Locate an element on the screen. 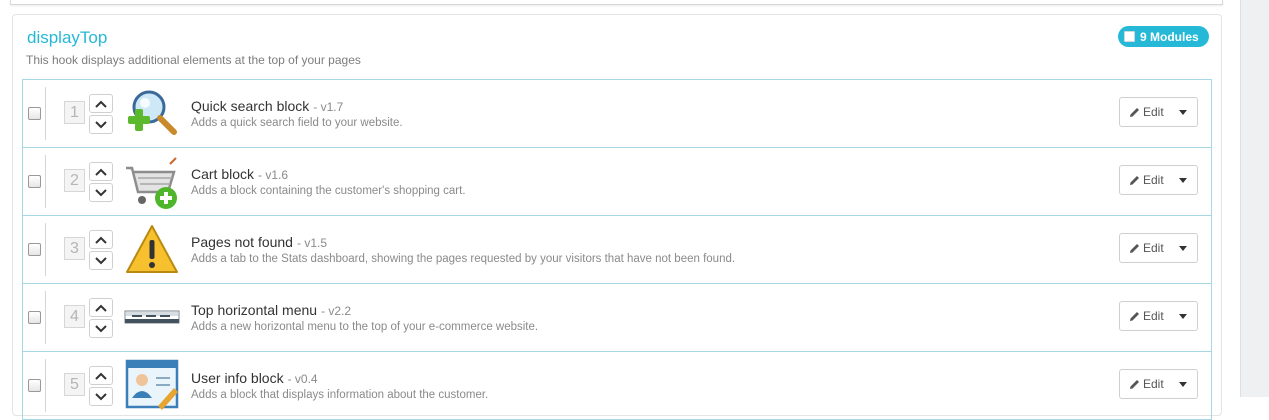  cart-add-icon is located at coordinates (152, 182).